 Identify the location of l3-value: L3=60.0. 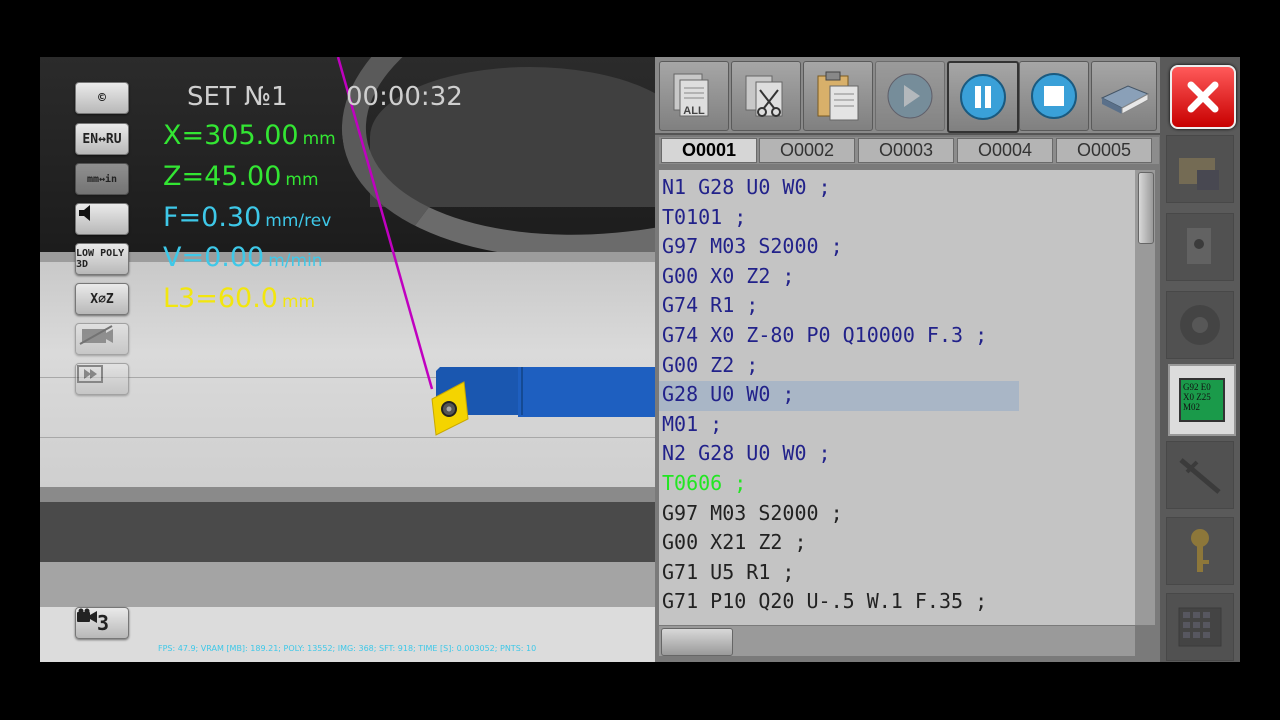
(220, 298).